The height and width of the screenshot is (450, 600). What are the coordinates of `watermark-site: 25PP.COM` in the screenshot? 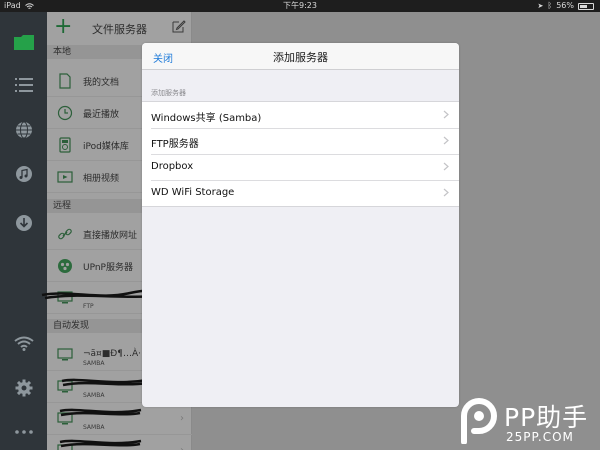 It's located at (540, 437).